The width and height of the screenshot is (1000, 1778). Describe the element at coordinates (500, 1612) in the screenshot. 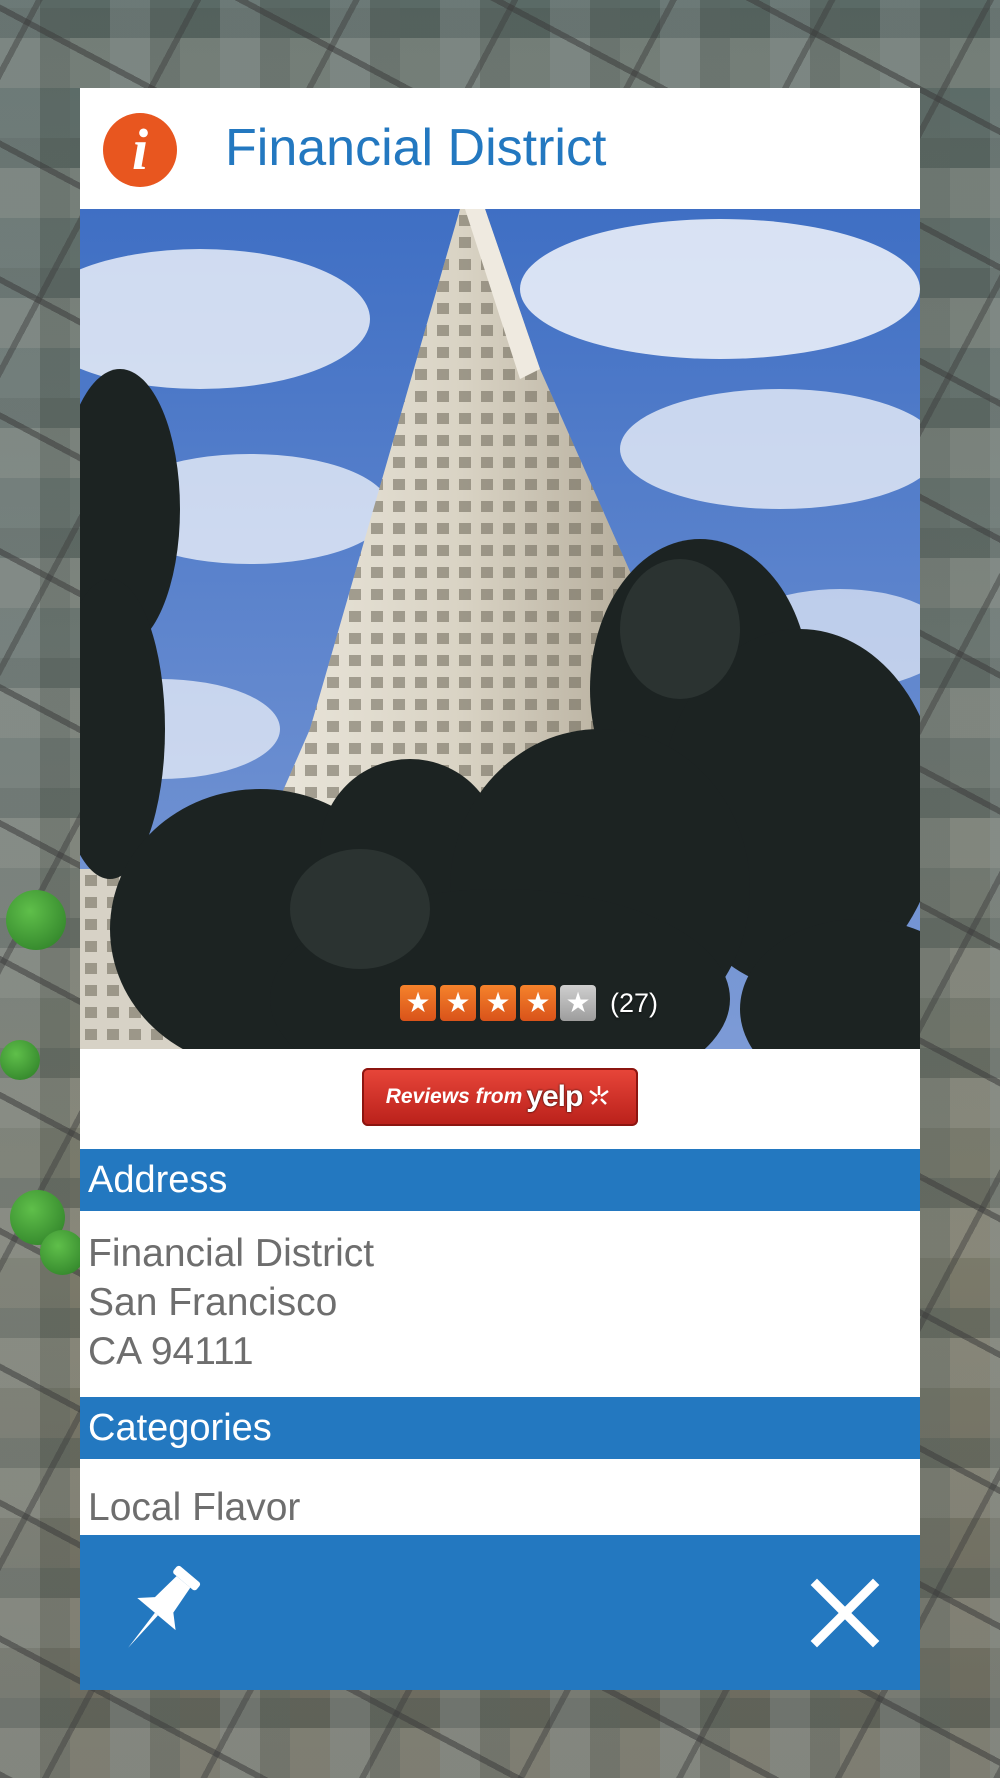

I see `card-footer` at that location.